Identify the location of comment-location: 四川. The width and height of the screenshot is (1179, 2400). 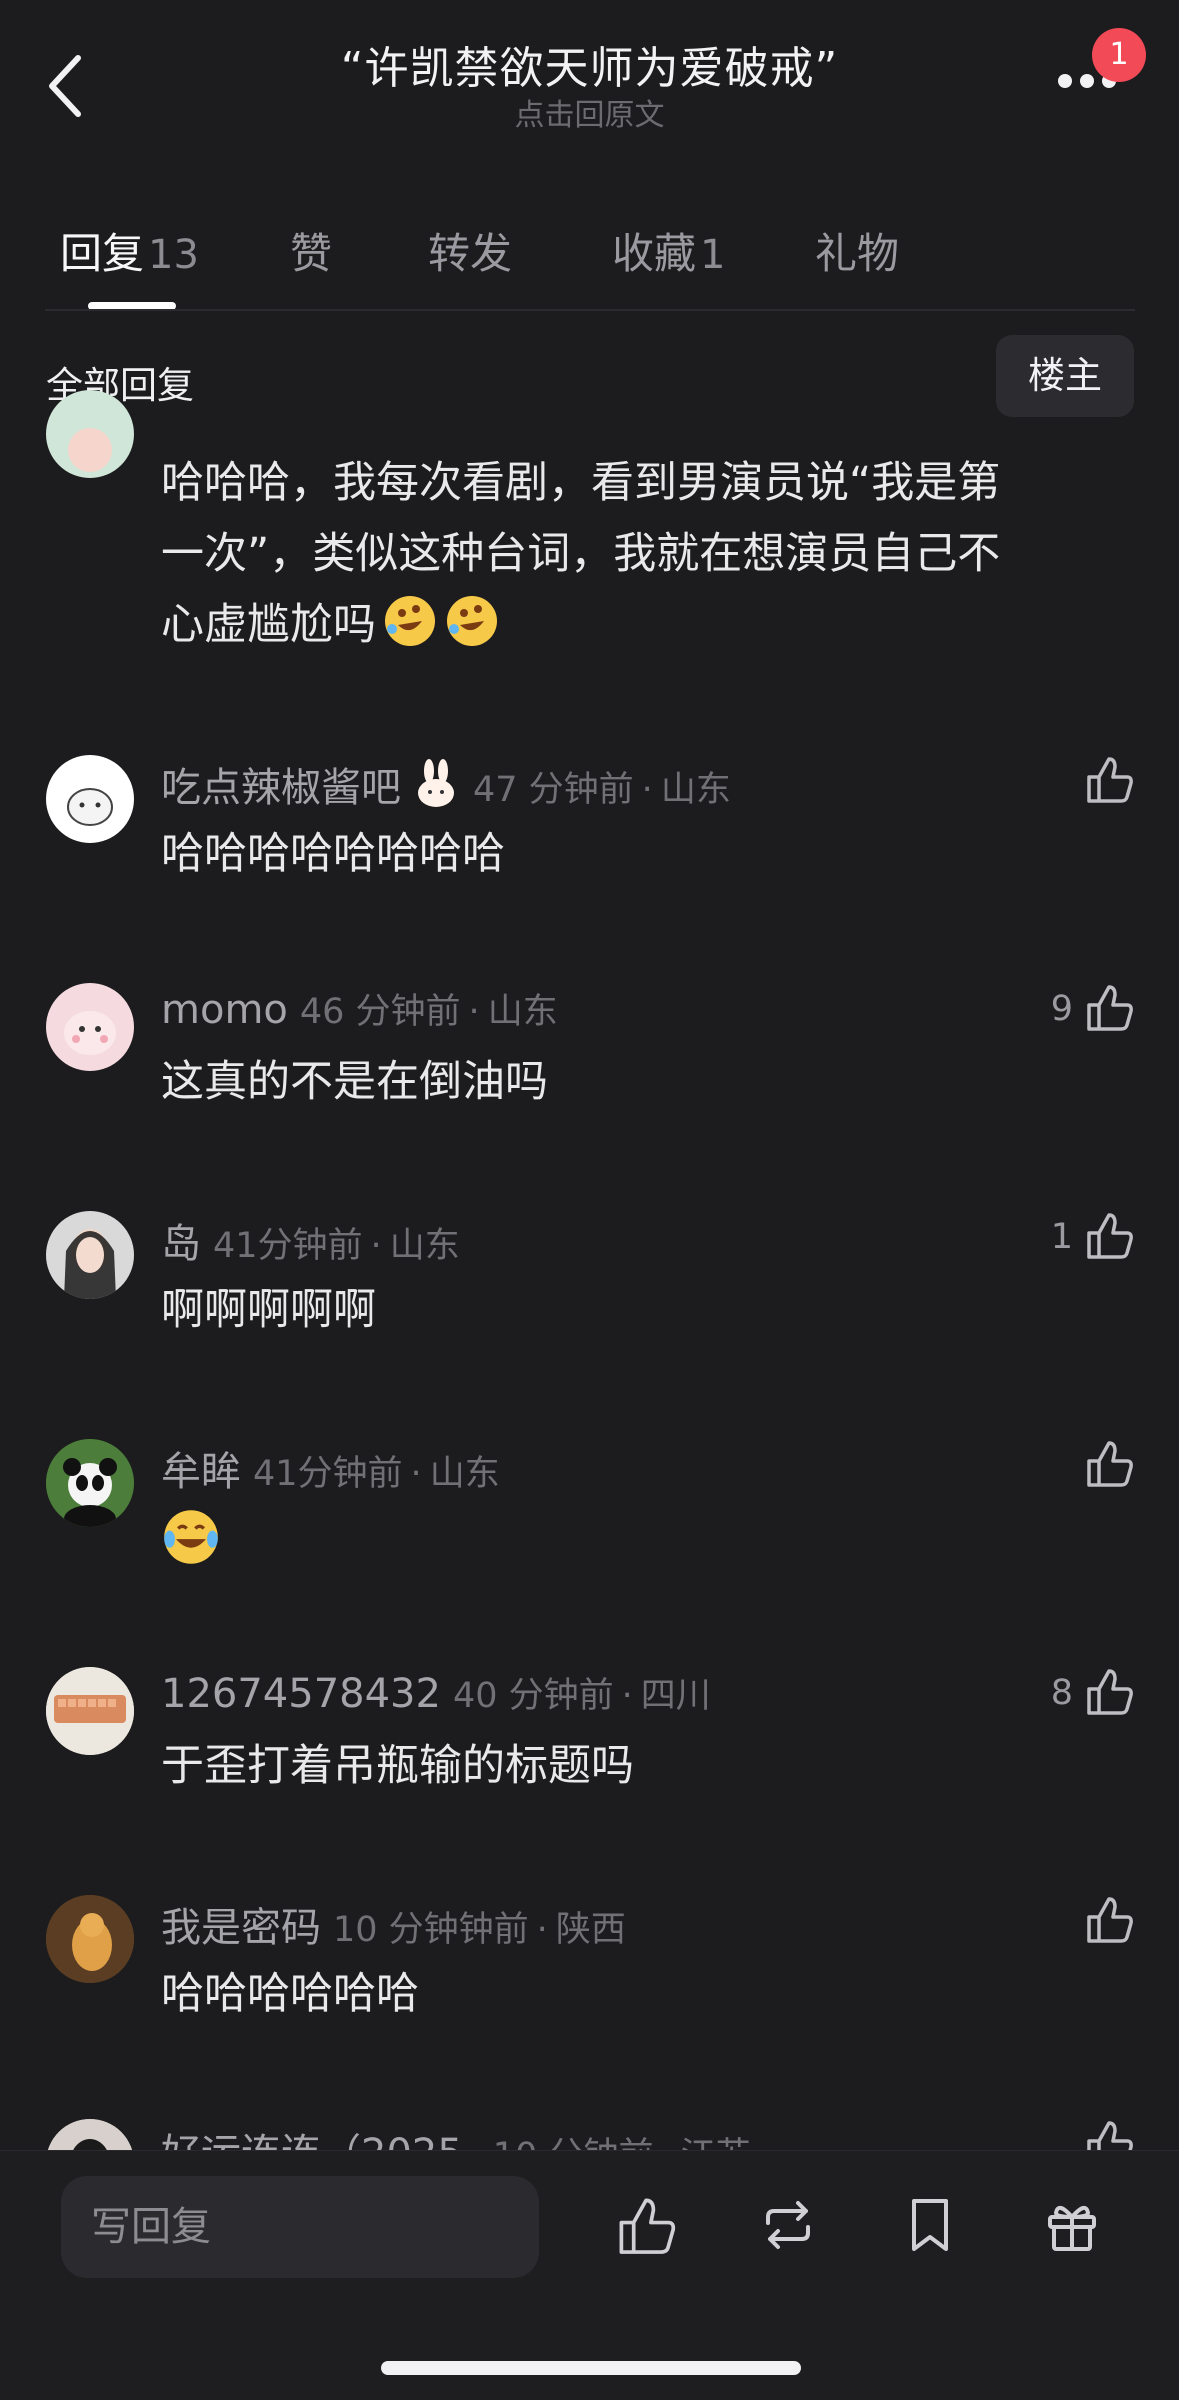
(675, 1696).